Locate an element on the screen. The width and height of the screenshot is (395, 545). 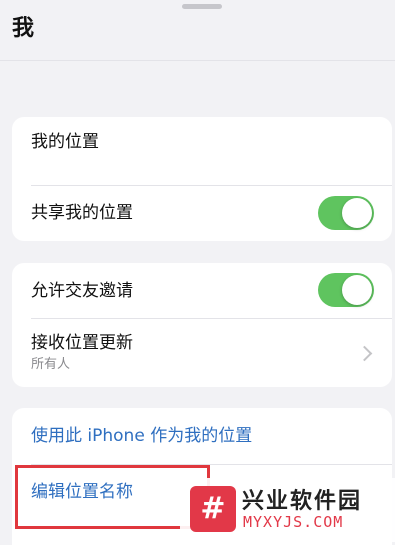
my-location-label: 我的位置 is located at coordinates (65, 142).